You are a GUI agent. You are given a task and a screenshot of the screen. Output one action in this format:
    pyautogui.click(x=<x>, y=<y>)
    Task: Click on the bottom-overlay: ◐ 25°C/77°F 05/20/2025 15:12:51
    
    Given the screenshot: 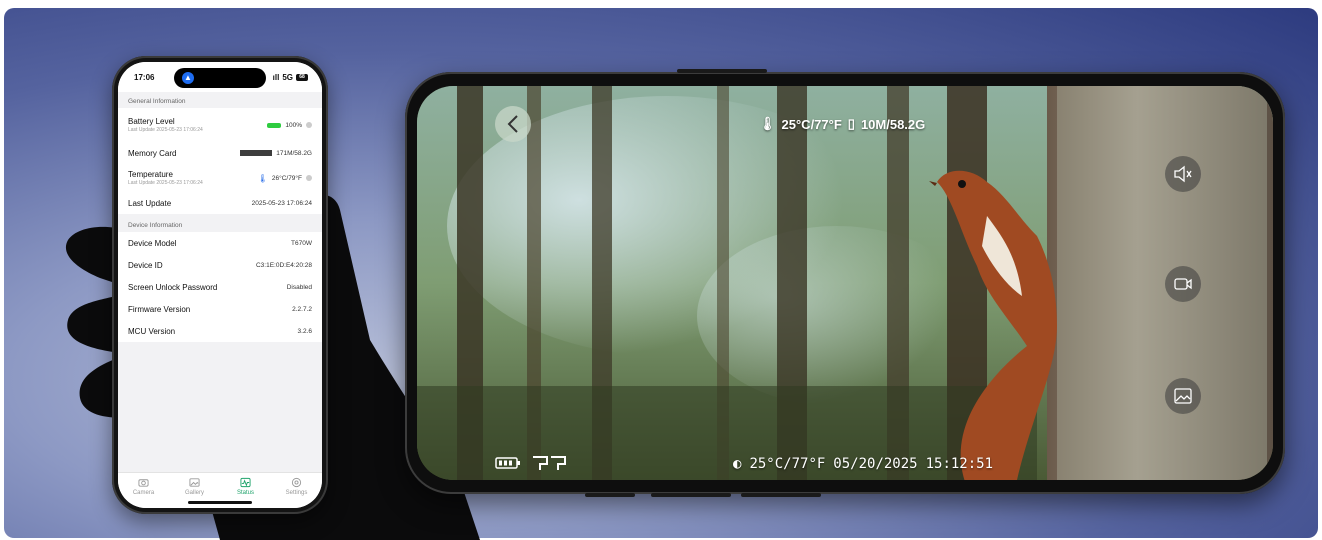 What is the action you would take?
    pyautogui.click(x=863, y=464)
    